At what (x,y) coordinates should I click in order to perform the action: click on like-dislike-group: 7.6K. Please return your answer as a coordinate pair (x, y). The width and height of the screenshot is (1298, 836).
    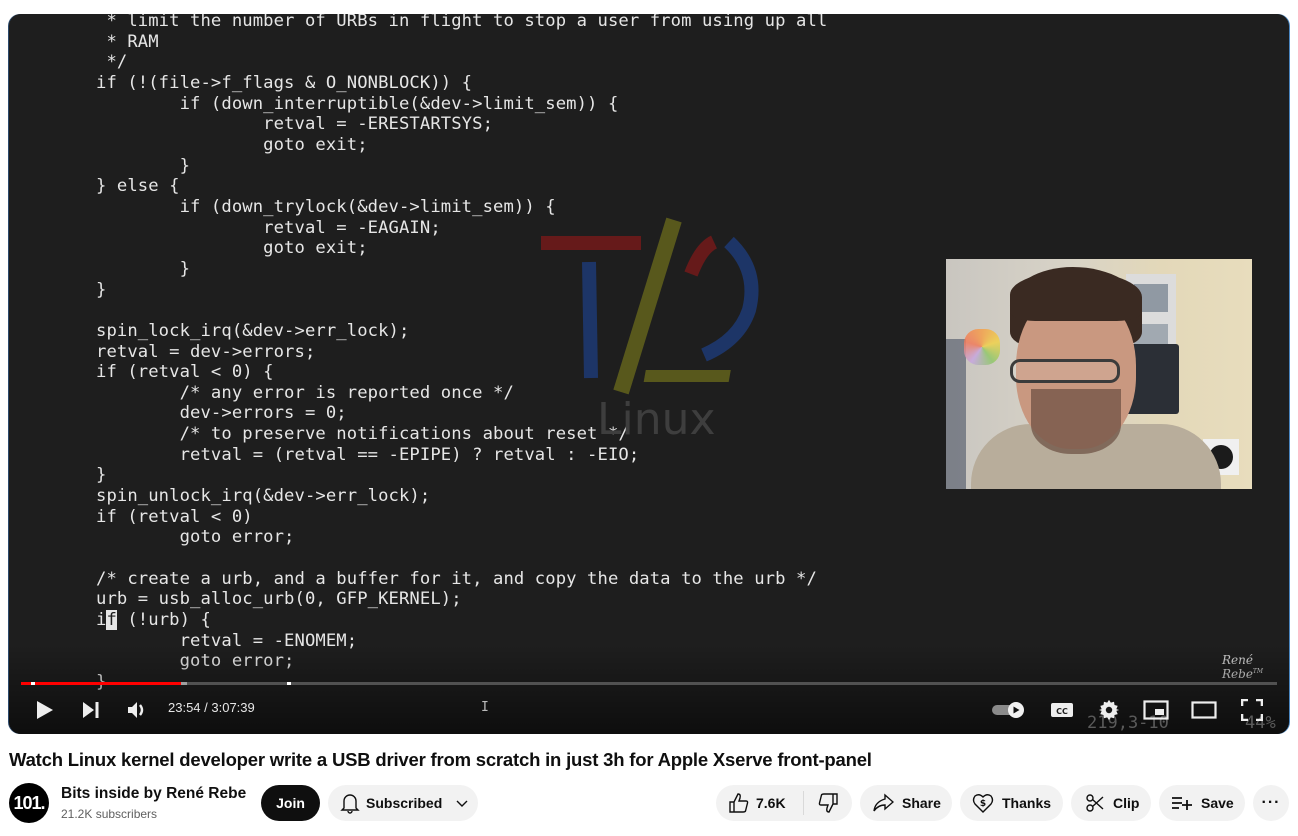
    Looking at the image, I should click on (784, 803).